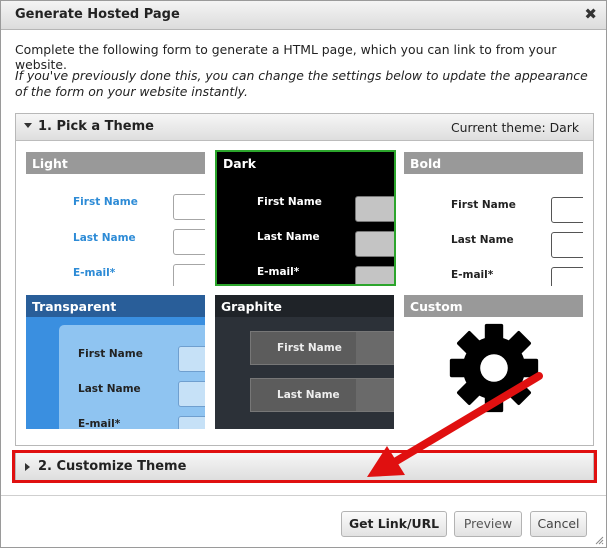 The width and height of the screenshot is (607, 549). What do you see at coordinates (493, 163) in the screenshot?
I see `theme-label: Bold` at bounding box center [493, 163].